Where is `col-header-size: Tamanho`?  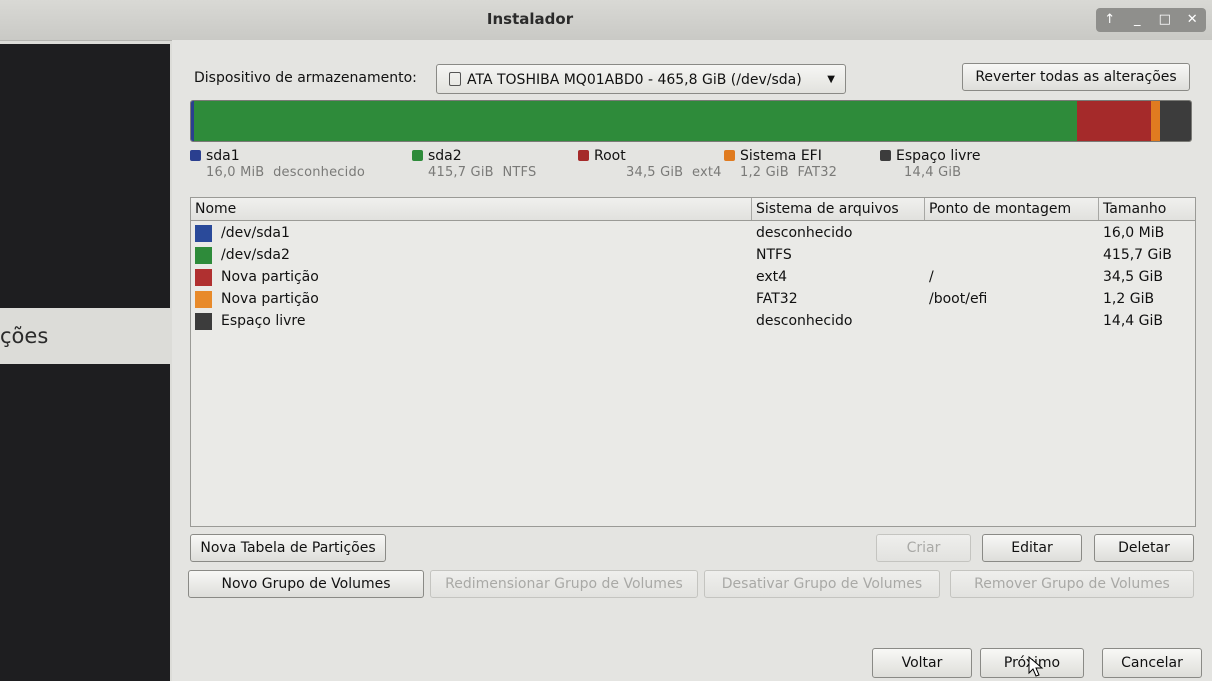
col-header-size: Tamanho is located at coordinates (1134, 209).